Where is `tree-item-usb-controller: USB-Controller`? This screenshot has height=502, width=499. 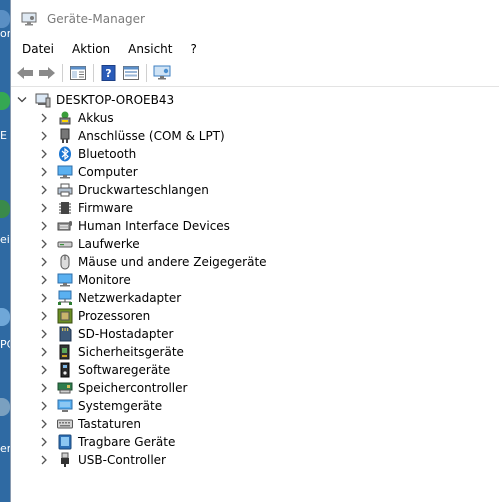 tree-item-usb-controller: USB-Controller is located at coordinates (255, 460).